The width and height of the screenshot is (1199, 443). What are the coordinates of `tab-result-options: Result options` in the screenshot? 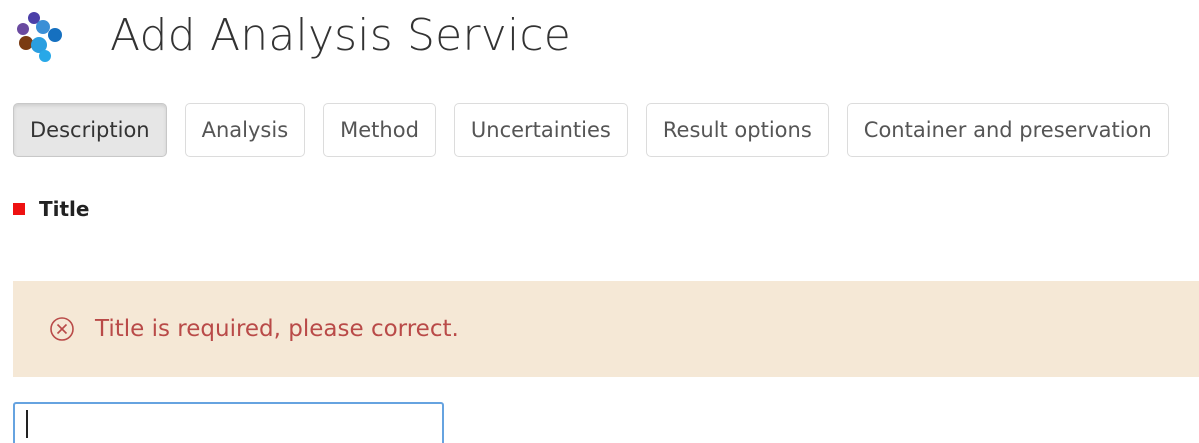 It's located at (737, 130).